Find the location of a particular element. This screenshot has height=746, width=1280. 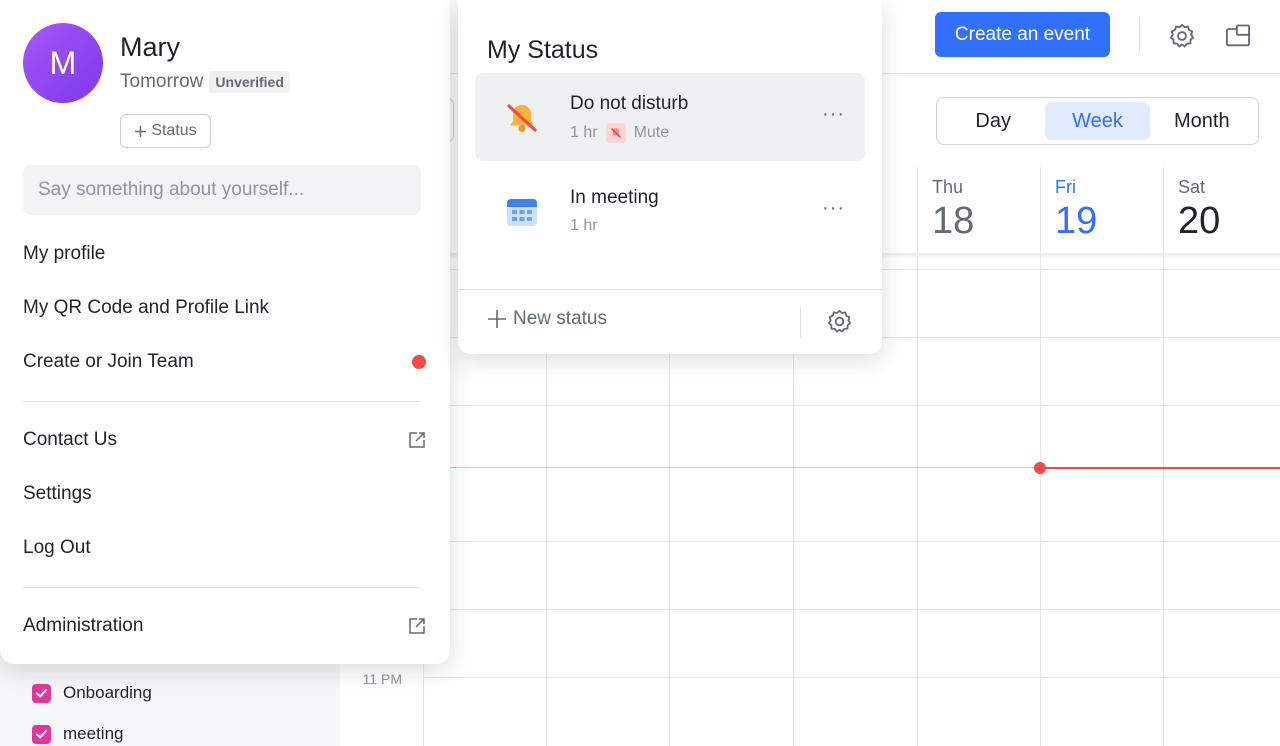

status-option-in-meeting: In meeting 1 hr ··· is located at coordinates (670, 211).